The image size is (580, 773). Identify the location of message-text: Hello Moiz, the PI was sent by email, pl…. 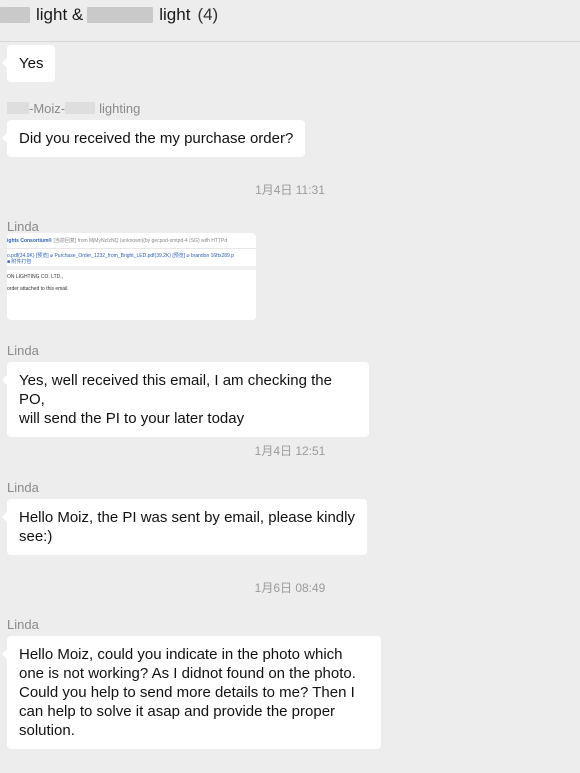
(187, 517).